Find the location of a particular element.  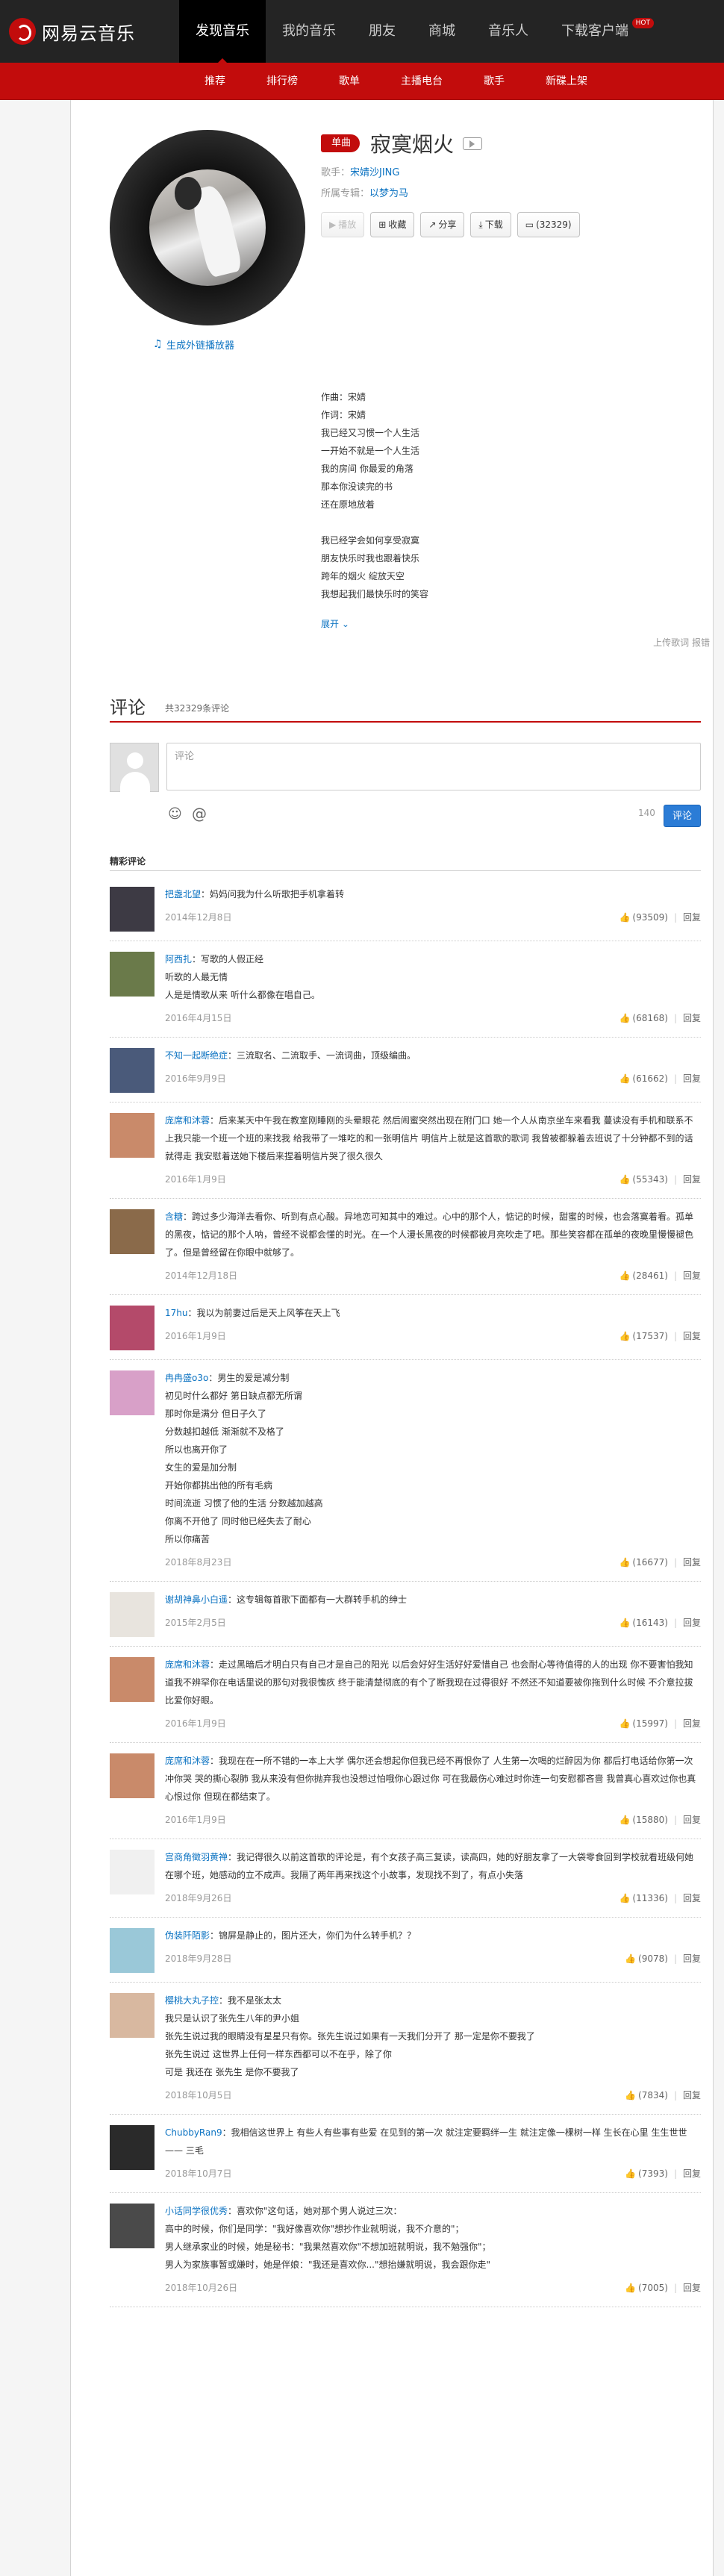

nav-my-music: 我的音乐 is located at coordinates (309, 31).